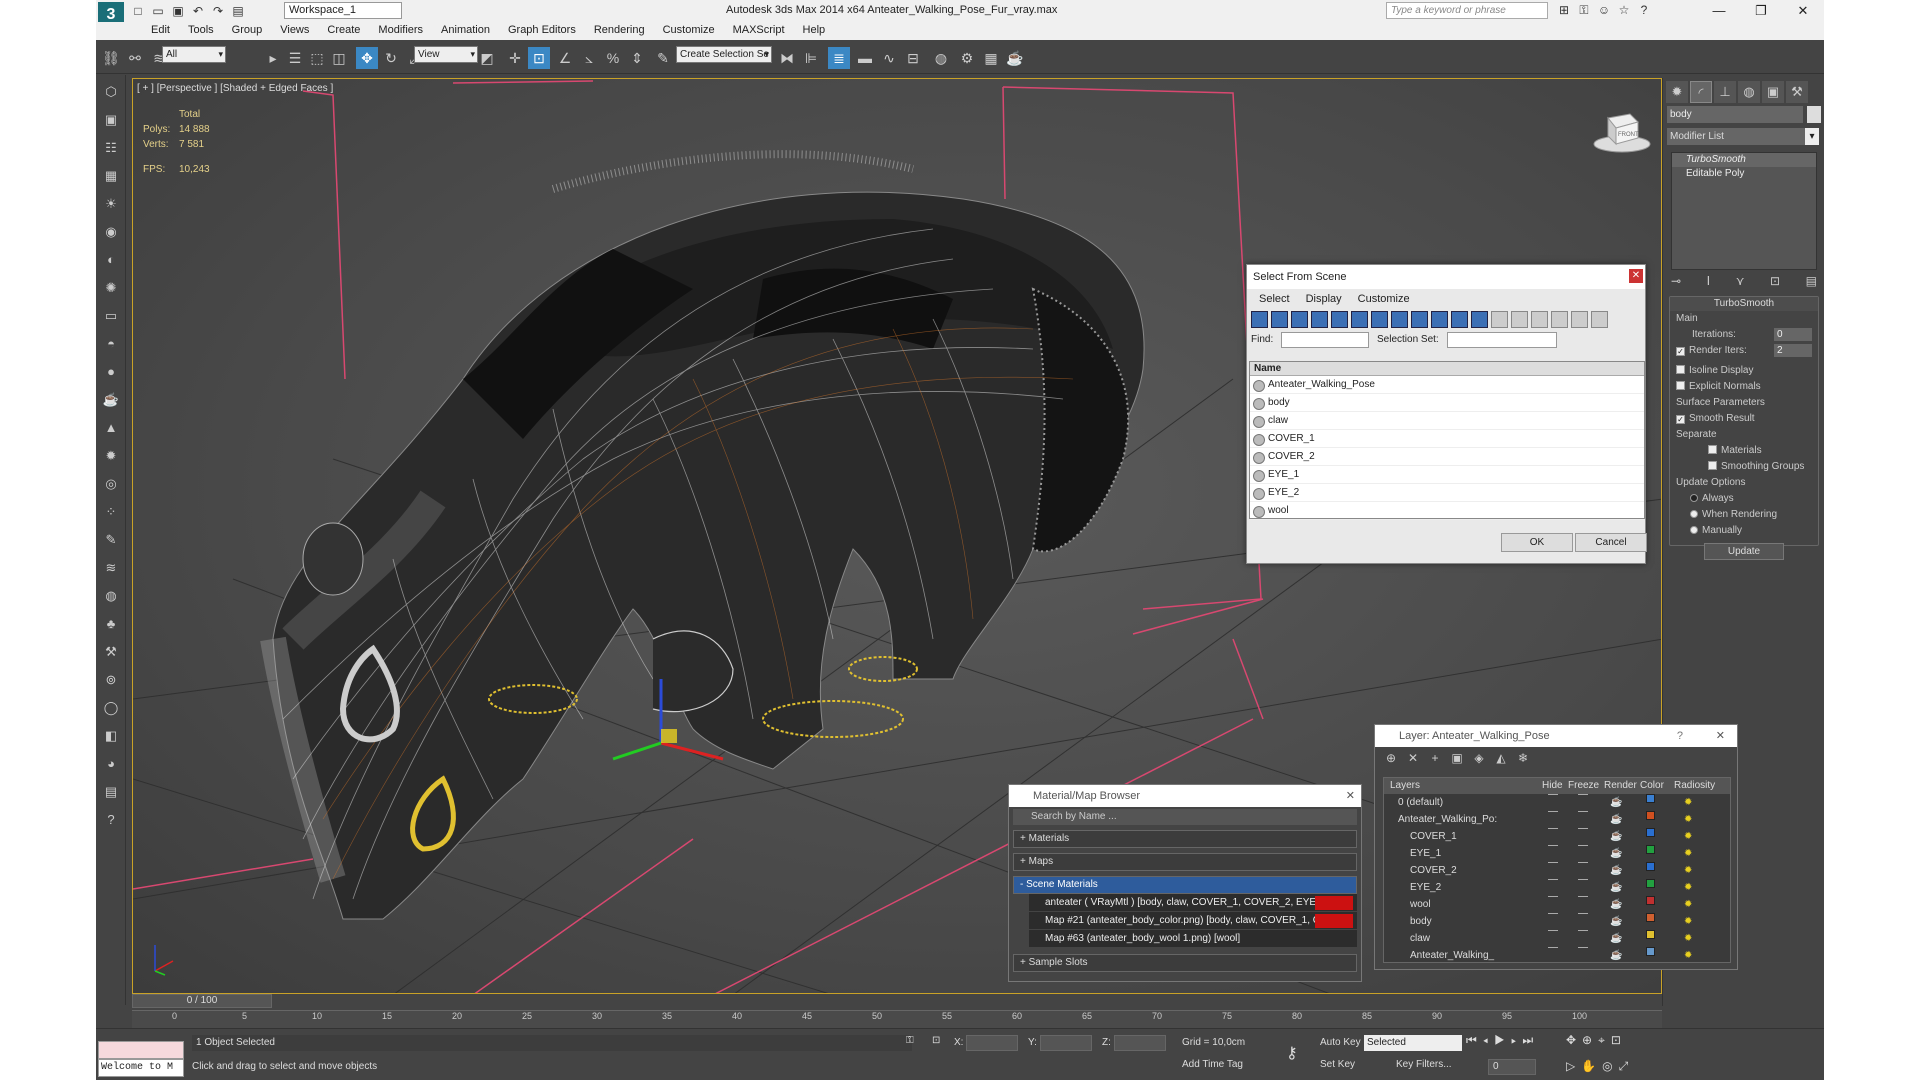 Image resolution: width=1920 pixels, height=1080 pixels. What do you see at coordinates (1793, 334) in the screenshot?
I see `iterations-spinner: 0` at bounding box center [1793, 334].